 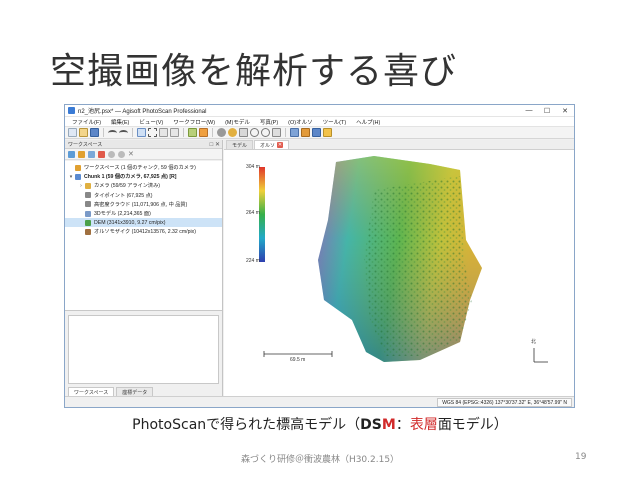 What do you see at coordinates (143, 144) in the screenshot?
I see `workspace-panel-header: ワークスペース □ ✕` at bounding box center [143, 144].